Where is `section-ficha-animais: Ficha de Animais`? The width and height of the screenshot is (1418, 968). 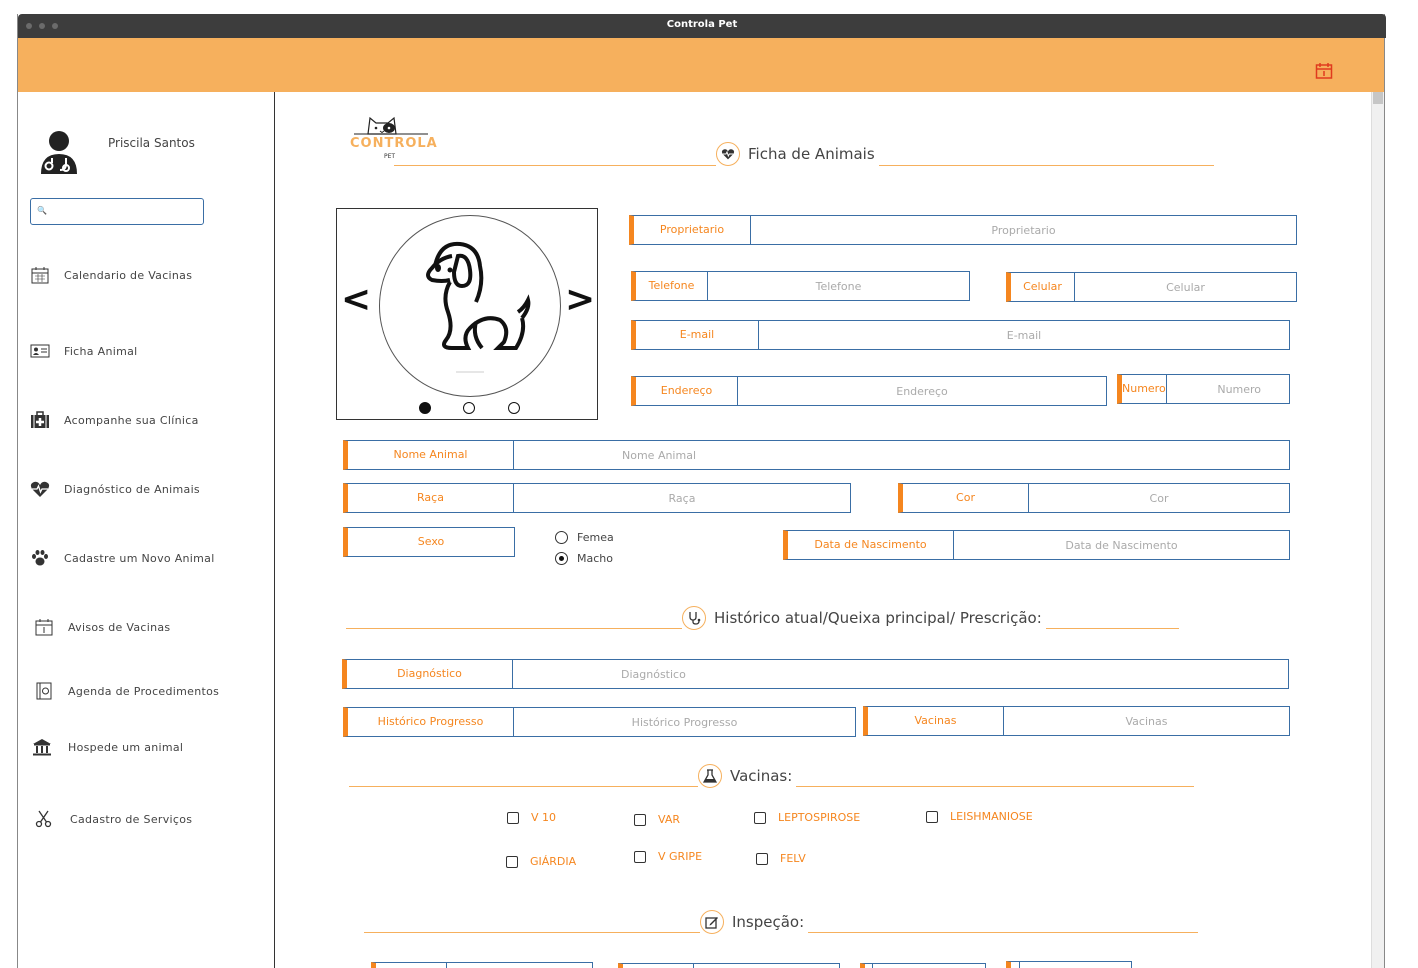 section-ficha-animais: Ficha de Animais is located at coordinates (797, 154).